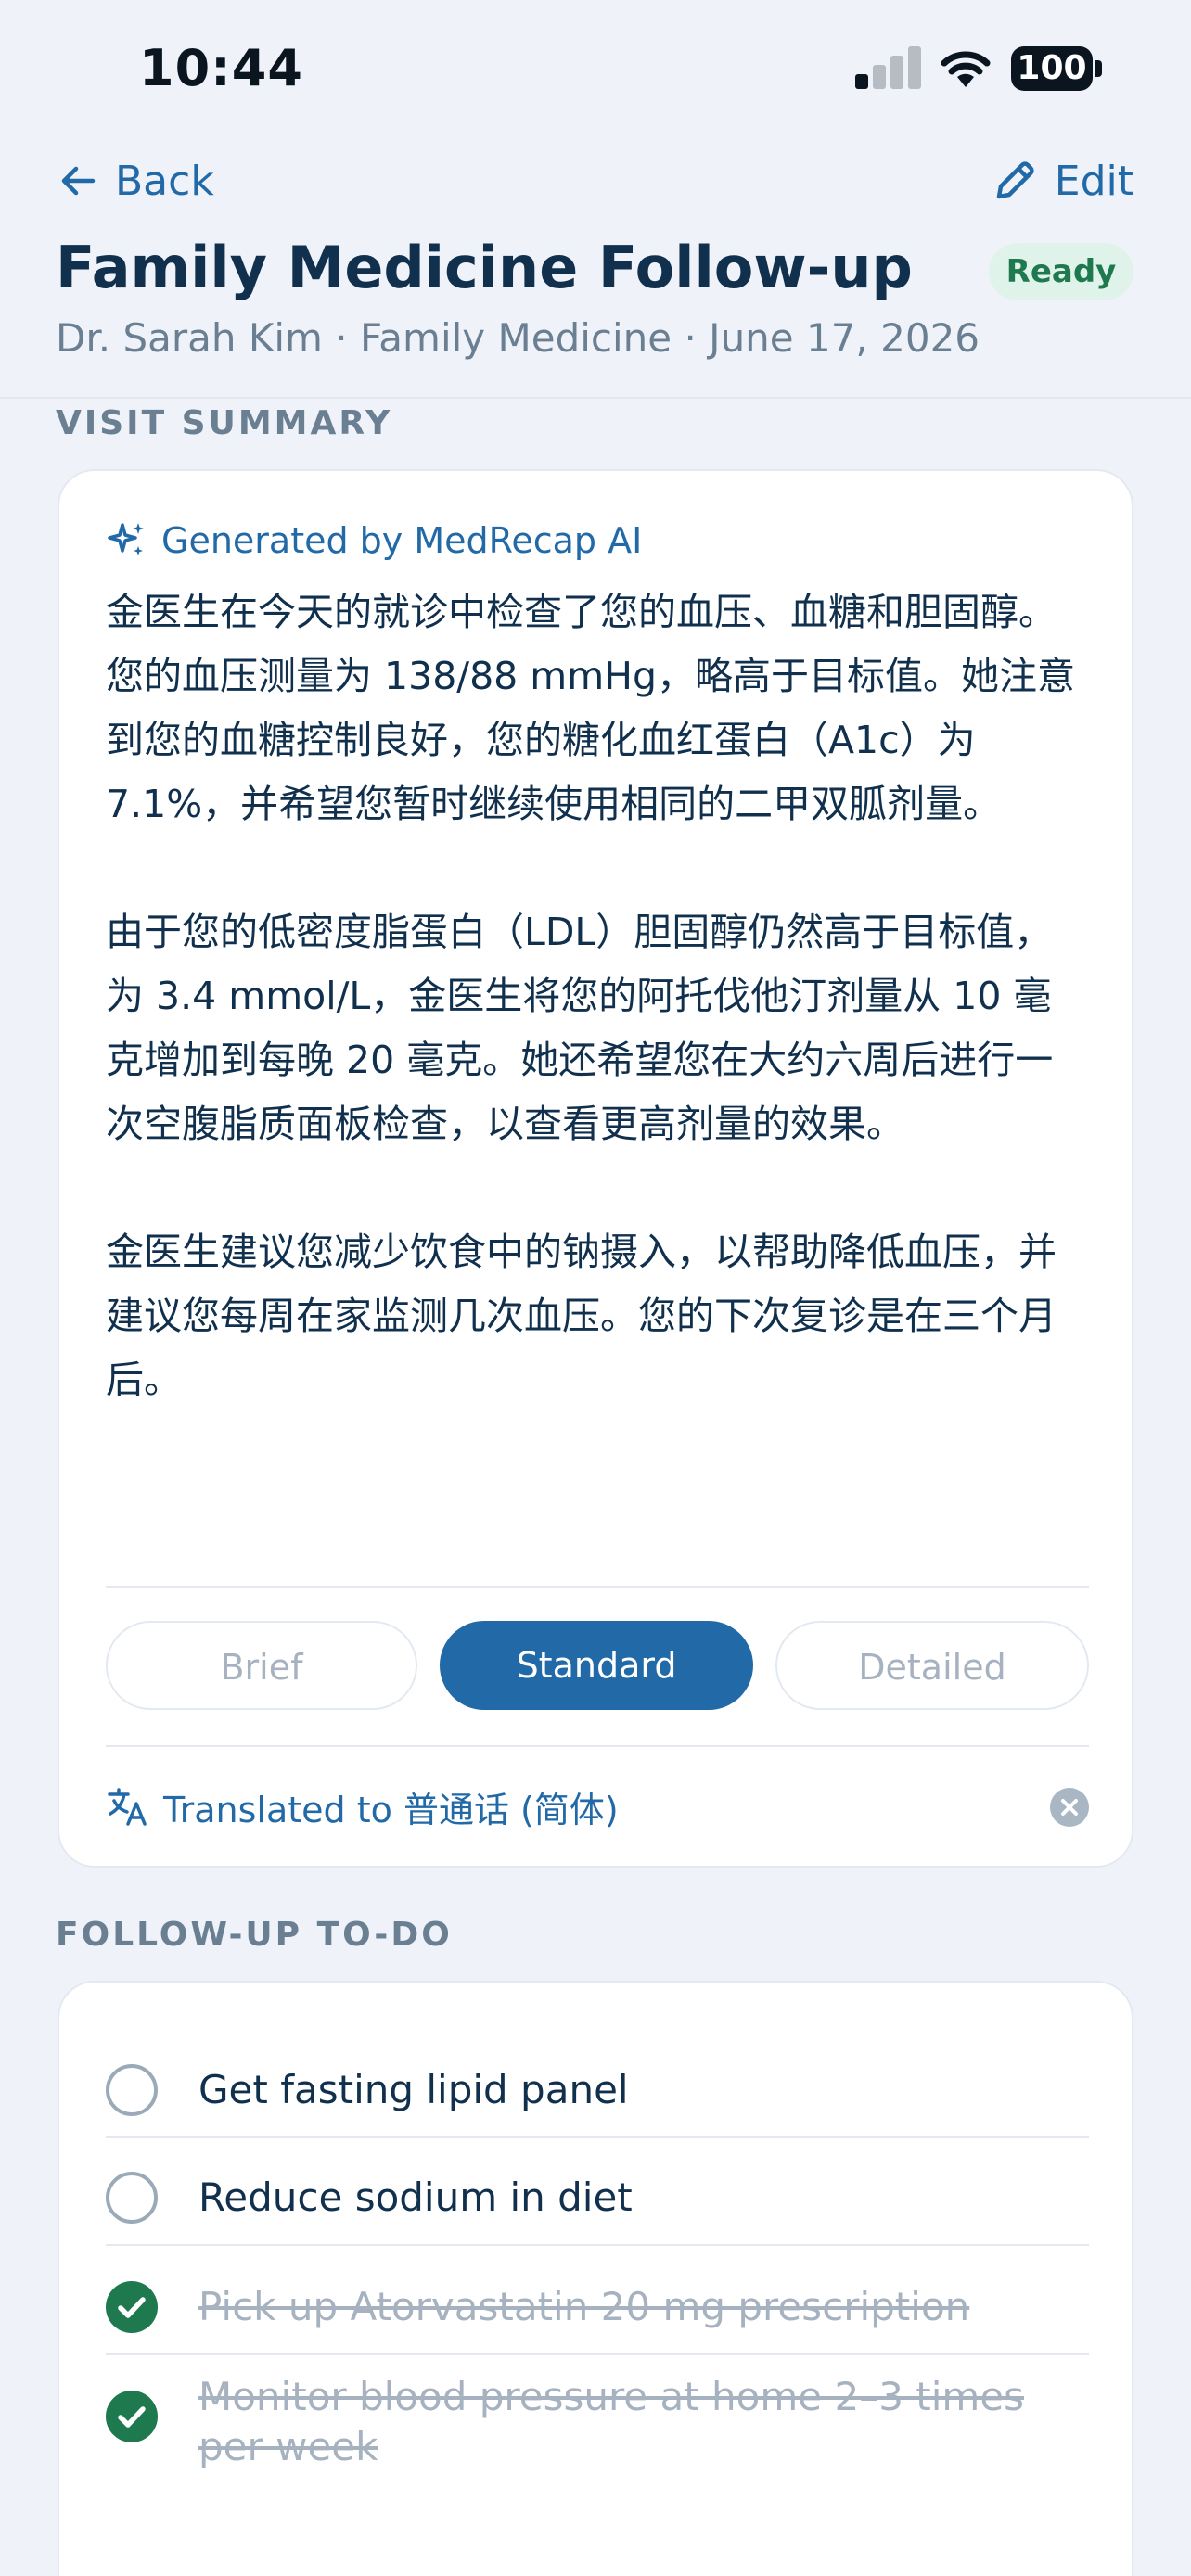 This screenshot has height=2576, width=1191. What do you see at coordinates (595, 181) in the screenshot?
I see `navigation-bar: Back Edit` at bounding box center [595, 181].